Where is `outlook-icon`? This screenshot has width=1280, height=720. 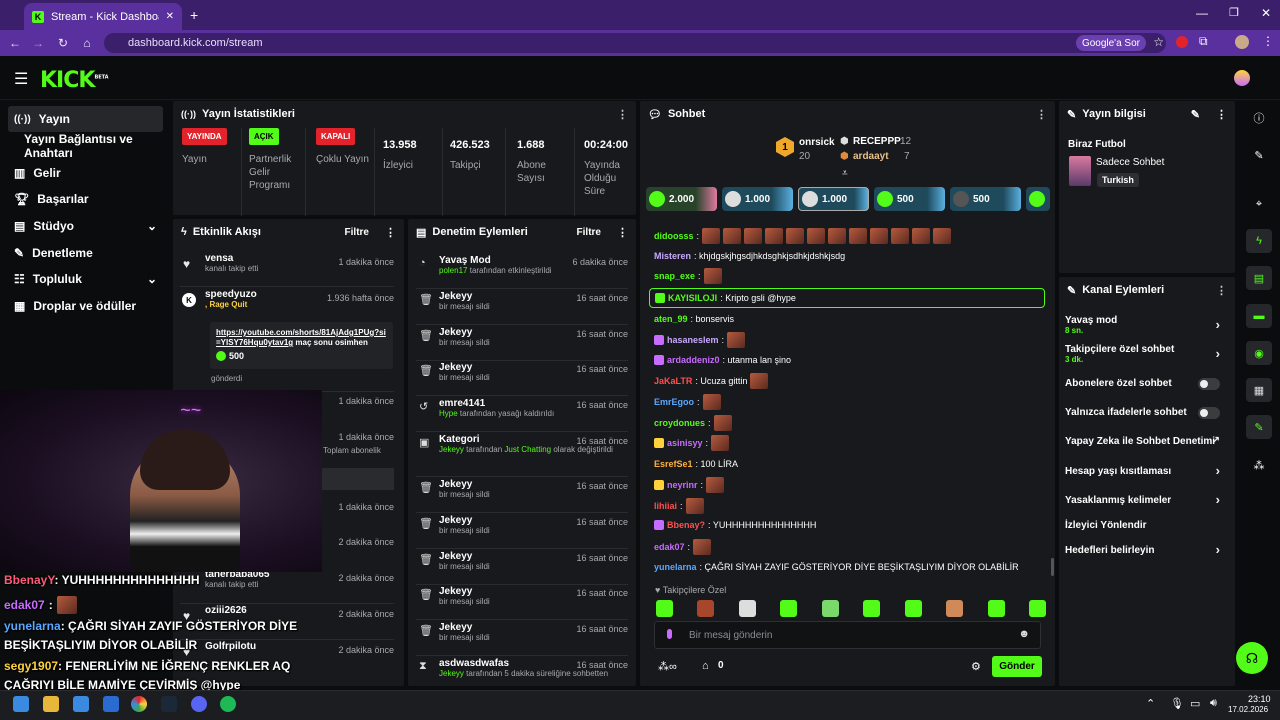 outlook-icon is located at coordinates (111, 704).